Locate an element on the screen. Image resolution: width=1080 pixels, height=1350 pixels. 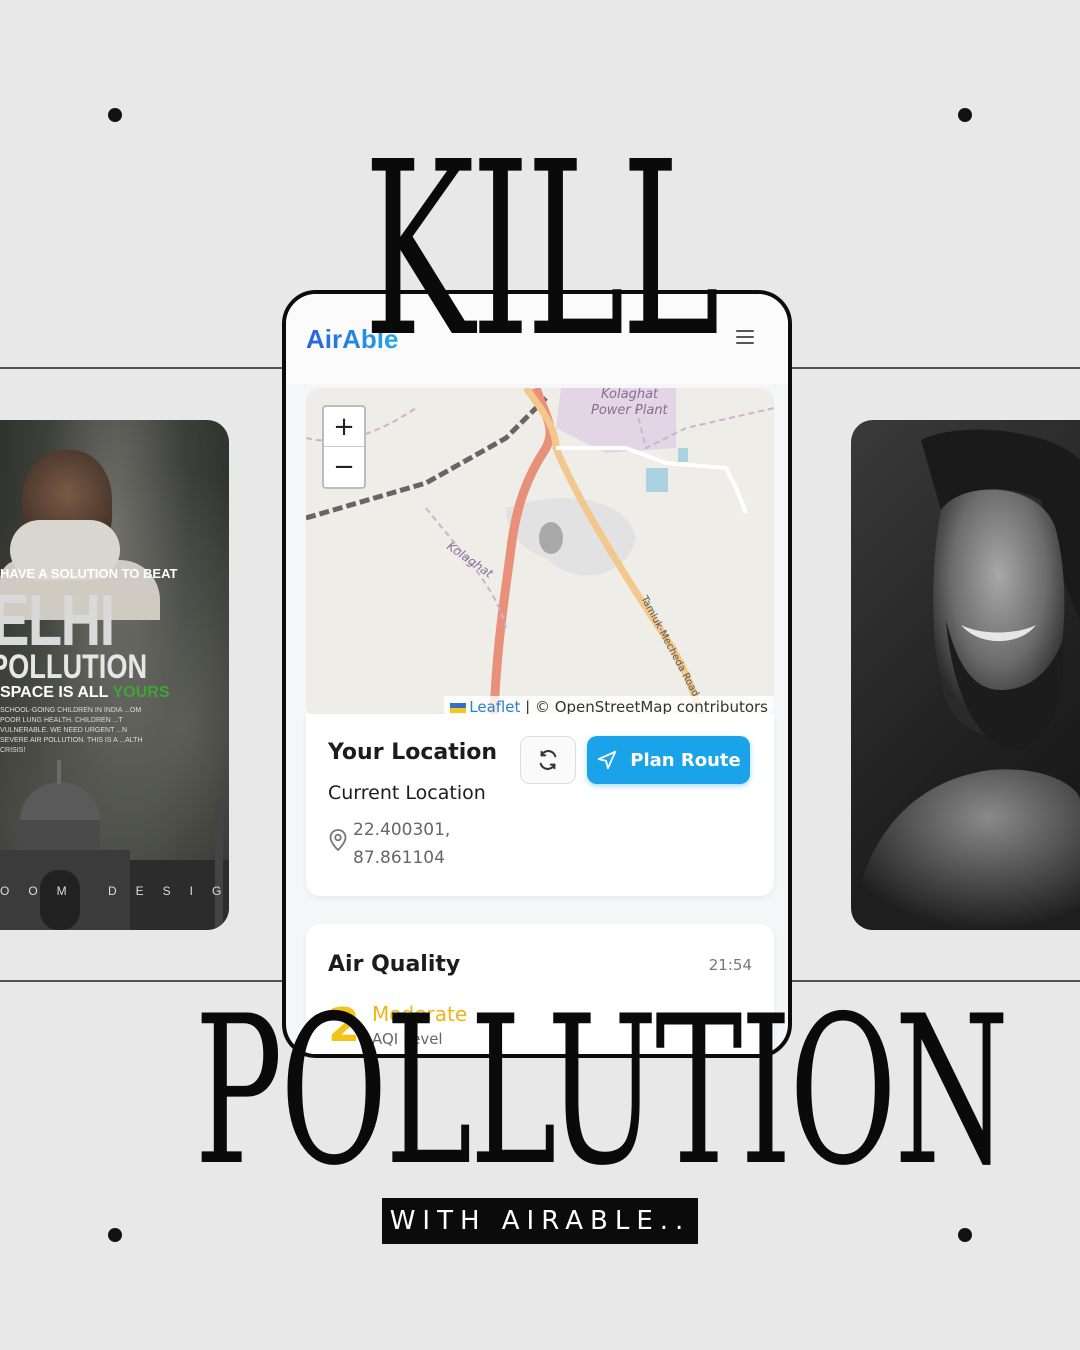
bearded-man-photo is located at coordinates (965, 675).